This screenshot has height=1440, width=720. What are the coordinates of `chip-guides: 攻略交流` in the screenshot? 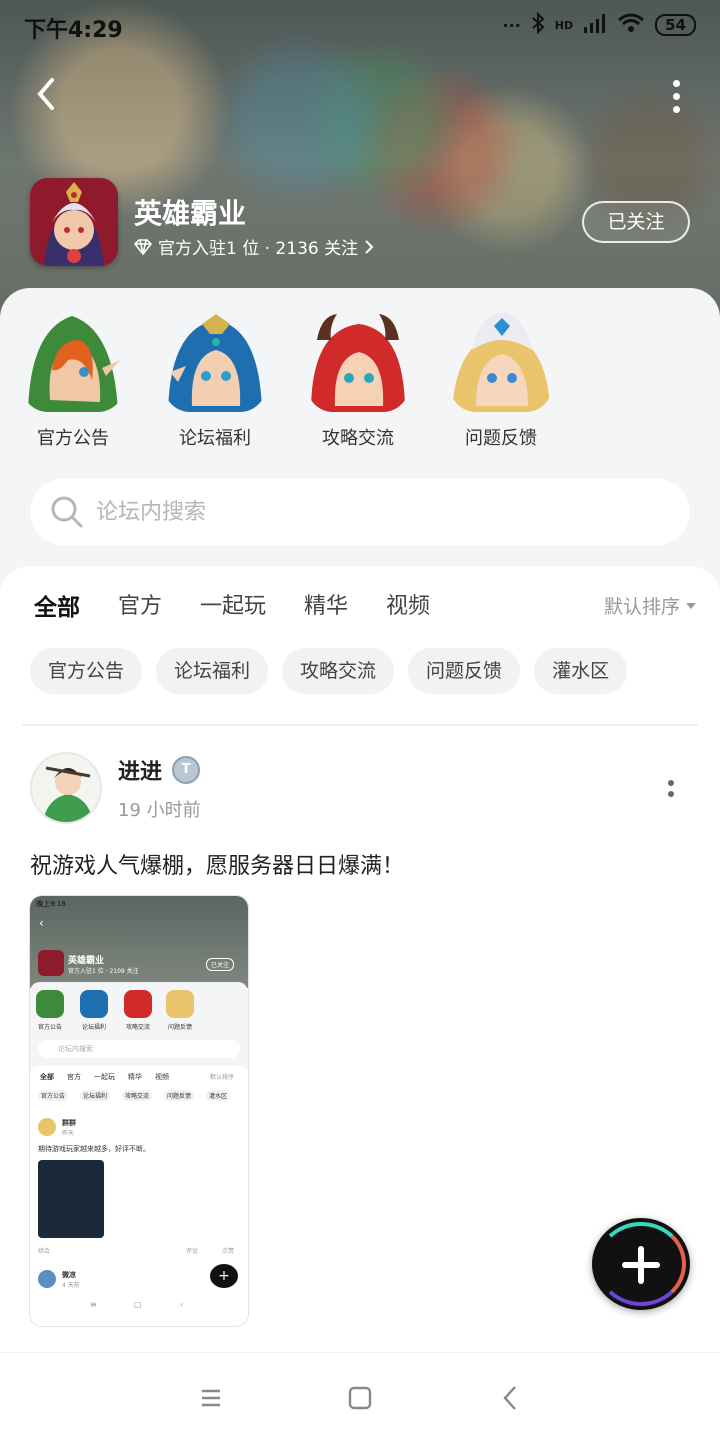 It's located at (338, 671).